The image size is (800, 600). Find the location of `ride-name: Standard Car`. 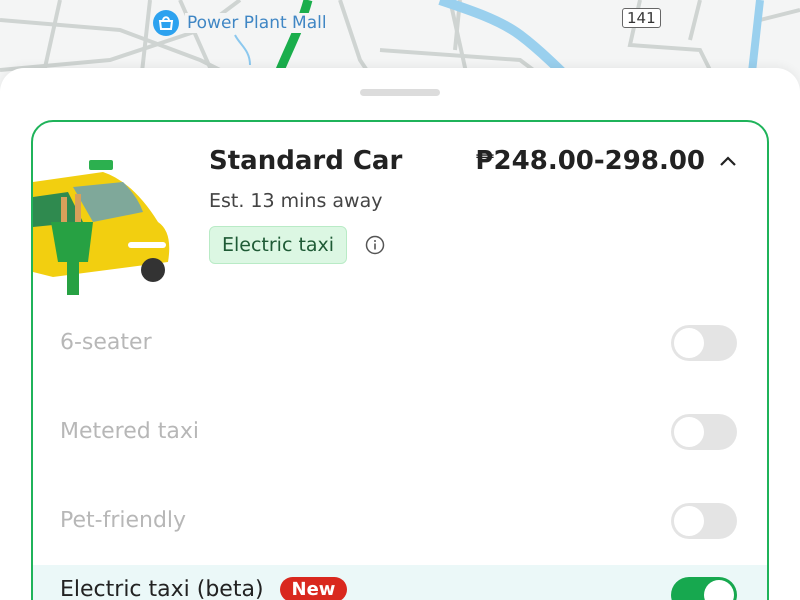

ride-name: Standard Car is located at coordinates (306, 161).